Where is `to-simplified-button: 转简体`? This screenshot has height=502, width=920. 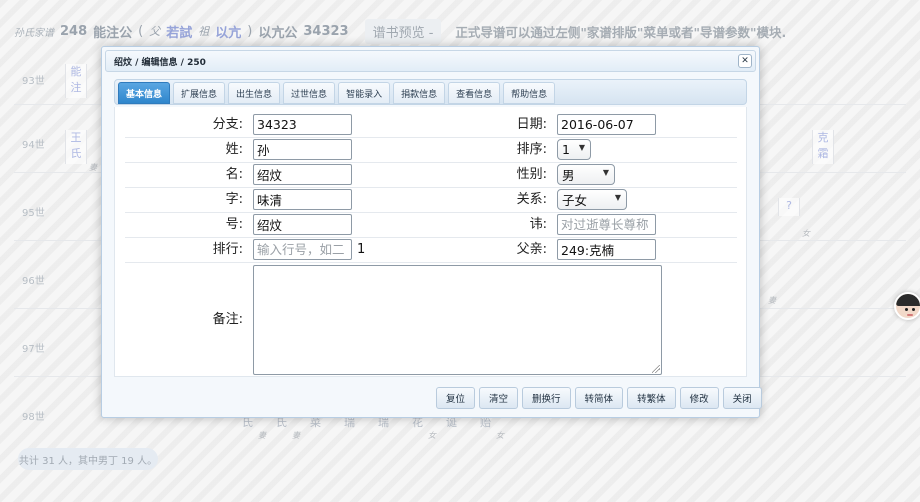 to-simplified-button: 转简体 is located at coordinates (599, 398).